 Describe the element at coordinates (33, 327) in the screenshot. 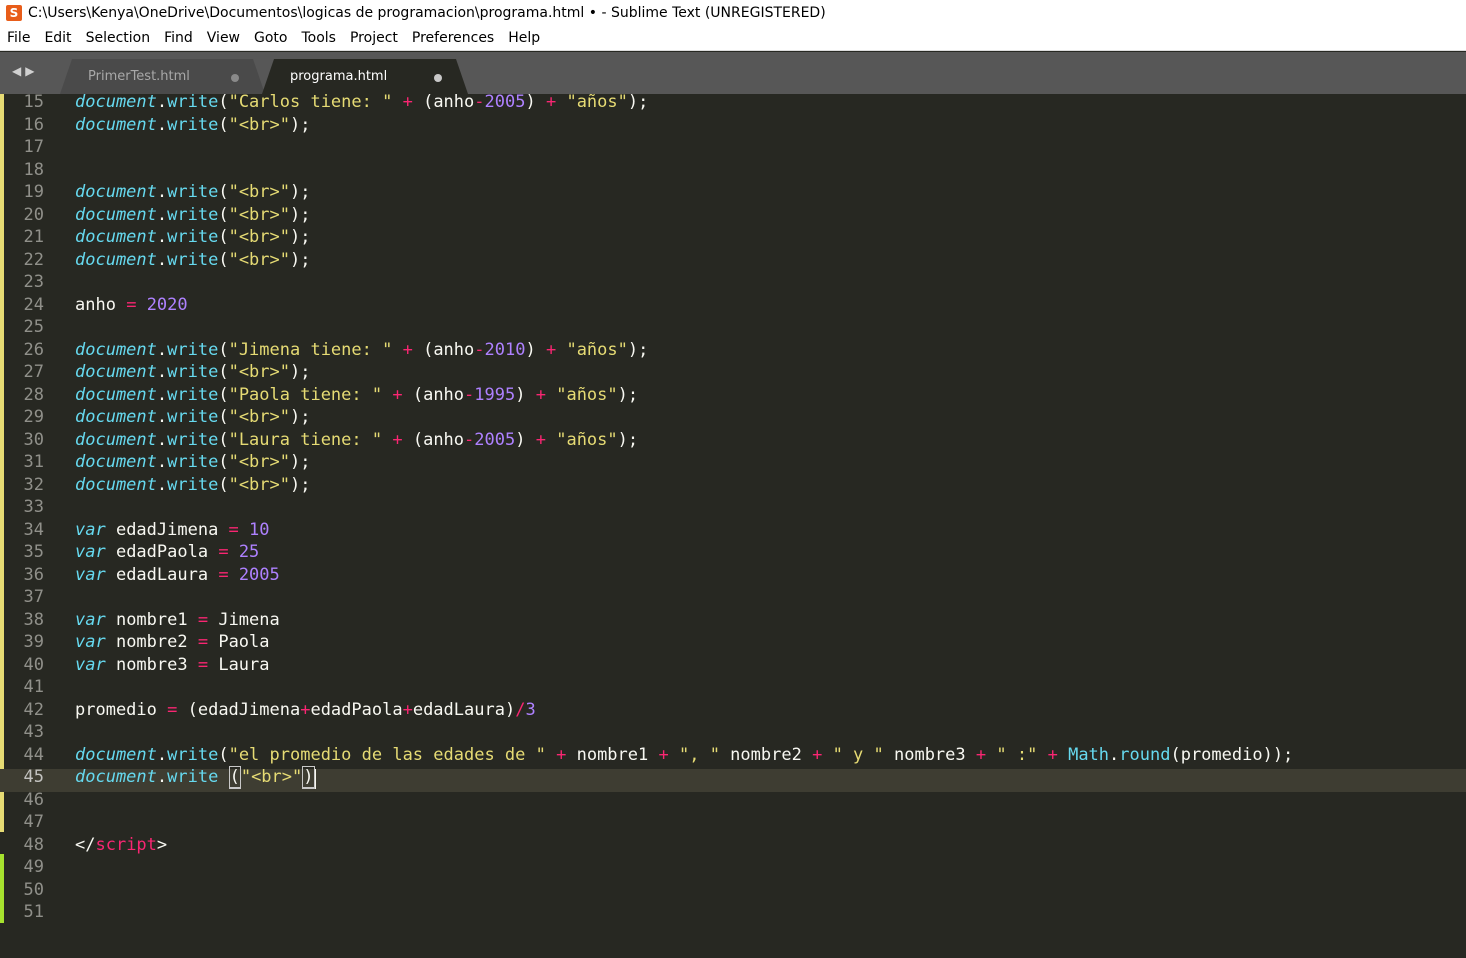

I see `line-number: 25` at that location.